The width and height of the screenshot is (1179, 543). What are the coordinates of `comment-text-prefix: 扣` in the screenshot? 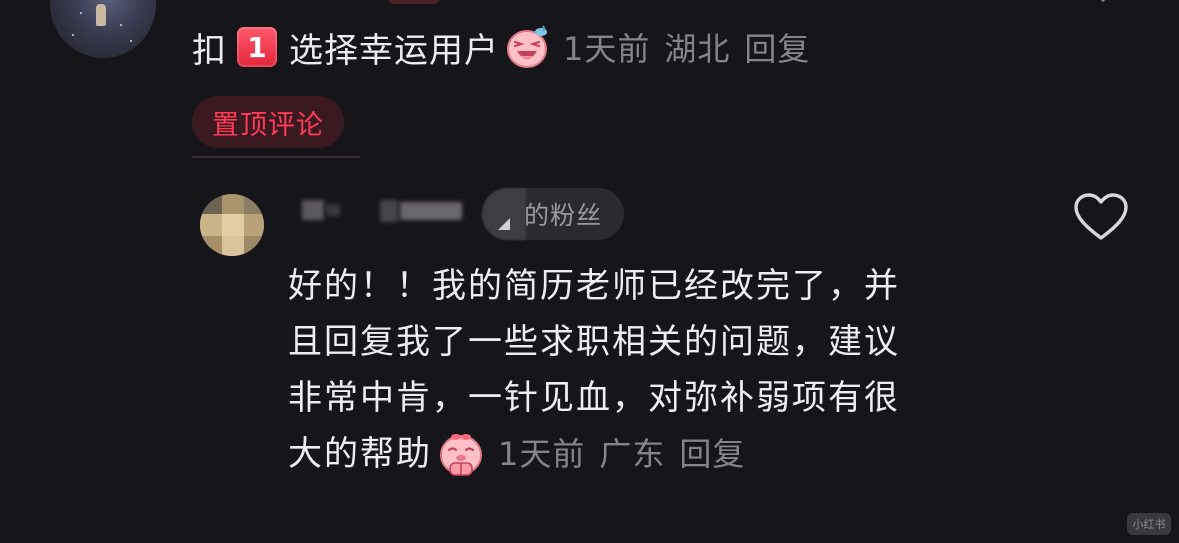 It's located at (209, 50).